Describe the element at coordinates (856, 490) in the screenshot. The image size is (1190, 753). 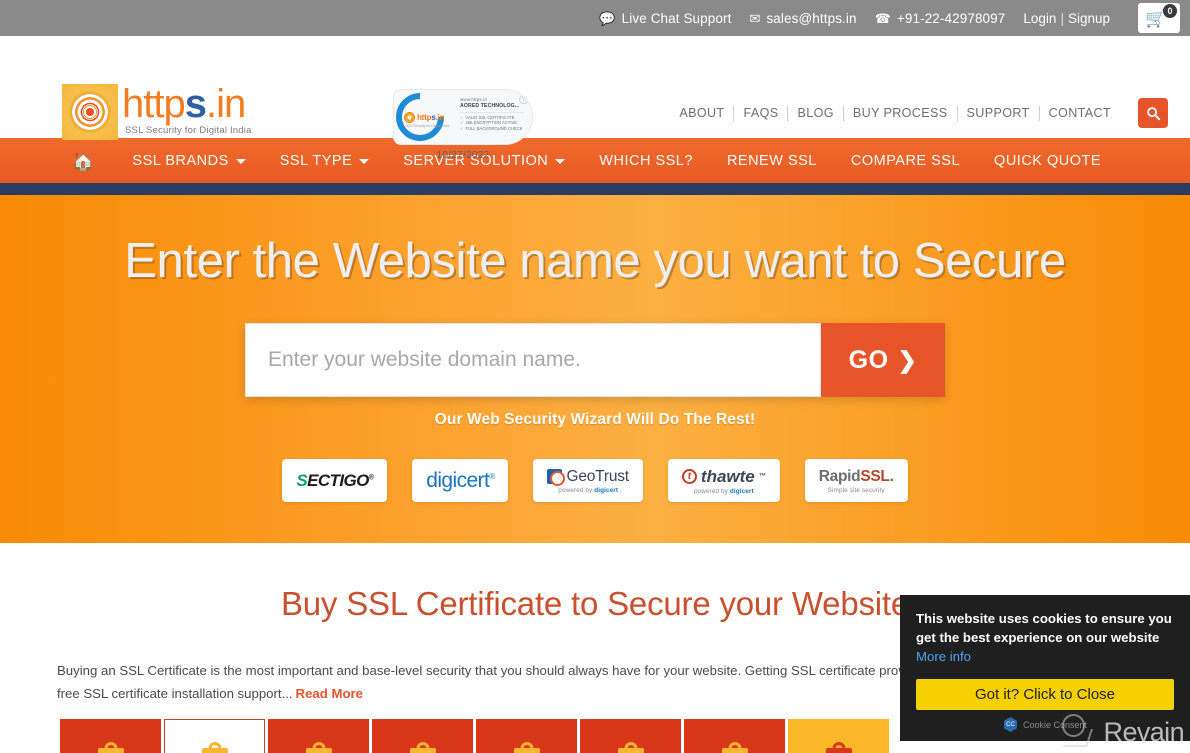
I see `rapidssl-tagline: Simple site security` at that location.